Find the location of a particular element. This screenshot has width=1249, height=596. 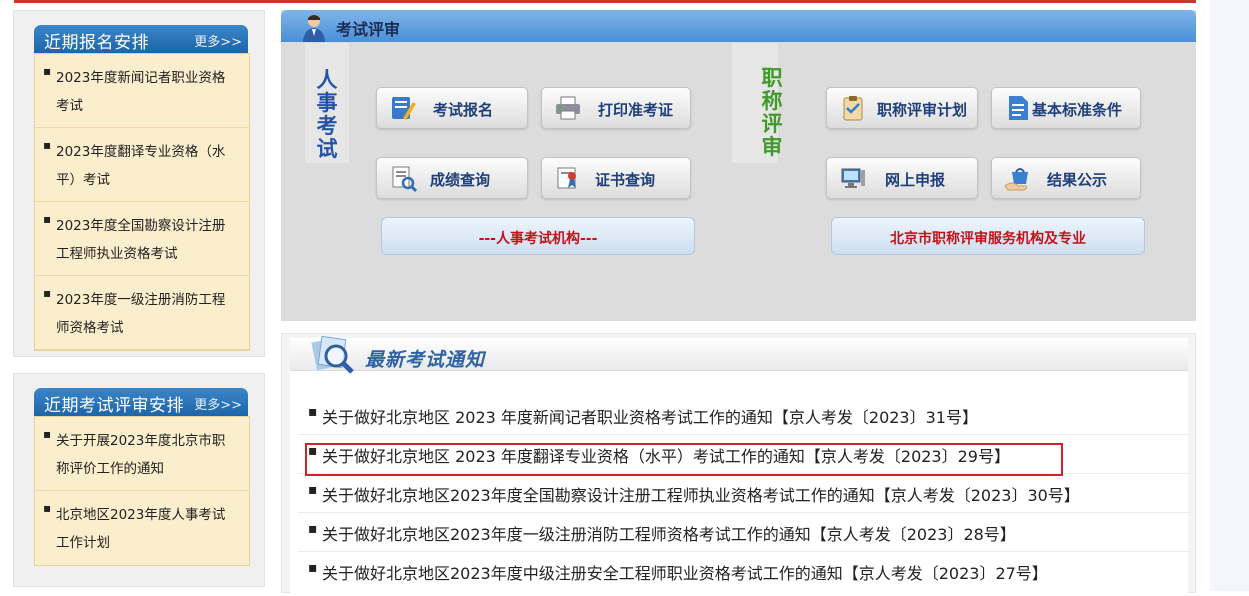

title-review-agencies-button: 北京市职称评审服务机构及专业 is located at coordinates (988, 236).